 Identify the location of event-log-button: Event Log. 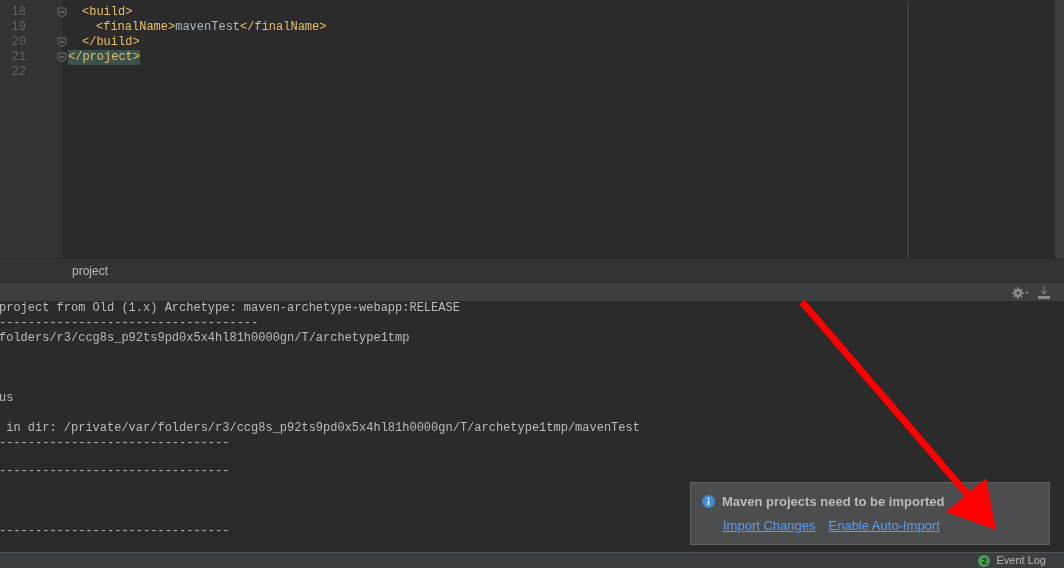
(1021, 560).